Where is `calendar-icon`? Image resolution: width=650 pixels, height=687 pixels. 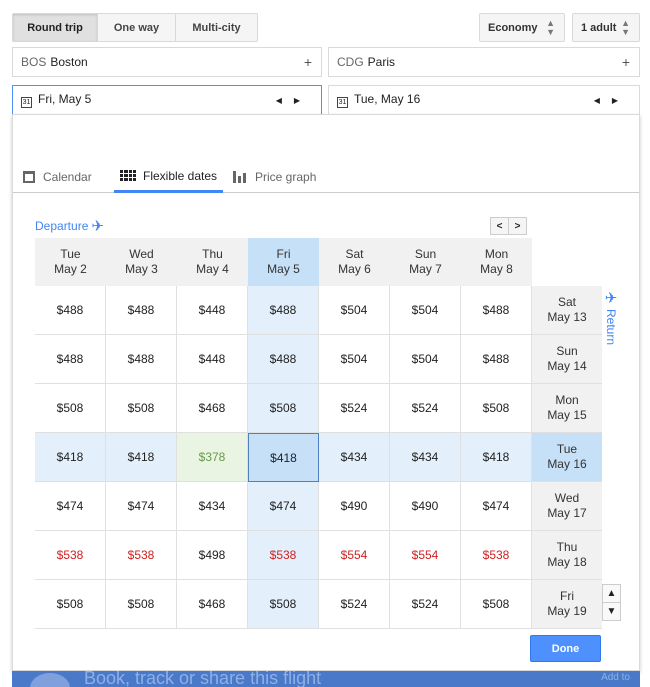
calendar-icon is located at coordinates (29, 177).